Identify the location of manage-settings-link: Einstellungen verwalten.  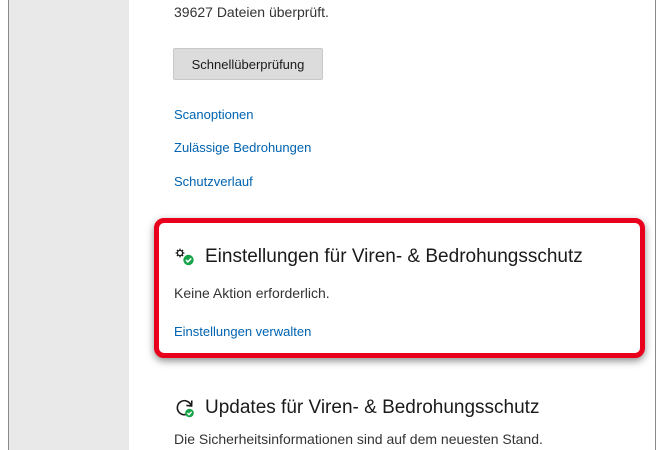
(242, 331).